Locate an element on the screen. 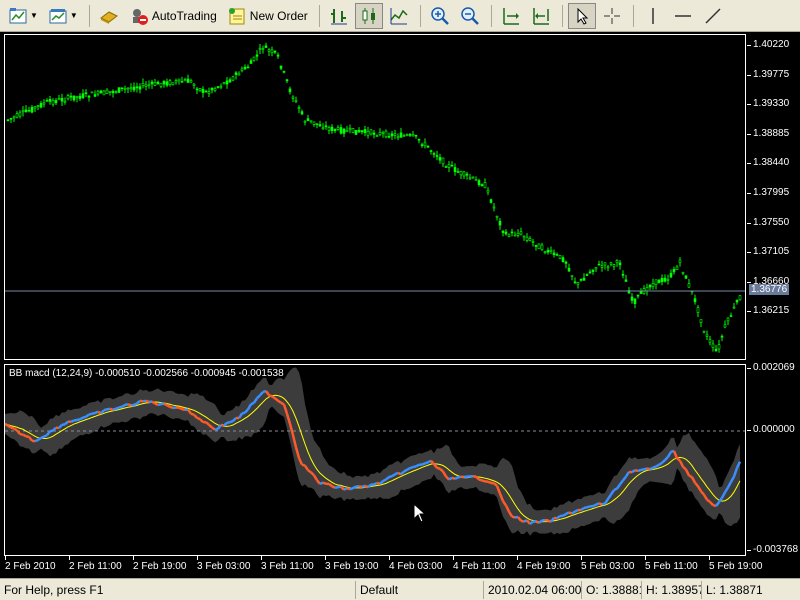 This screenshot has height=600, width=800. new-order-button: New Order is located at coordinates (267, 16).